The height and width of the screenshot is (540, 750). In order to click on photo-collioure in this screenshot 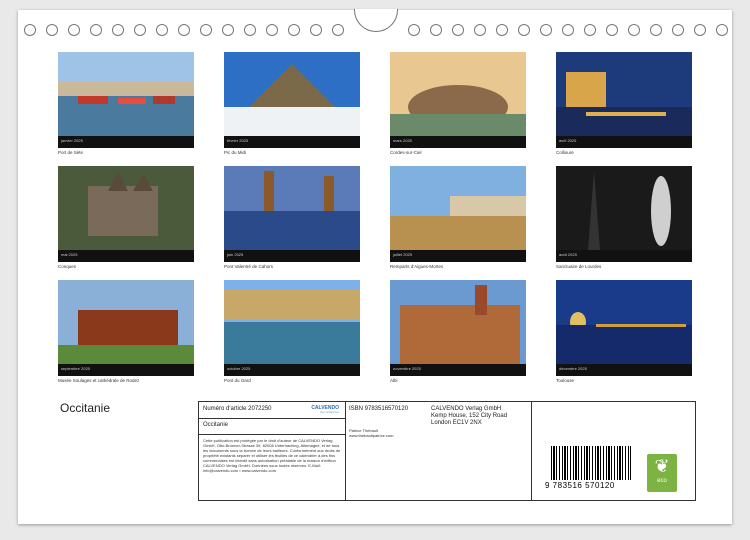, I will do `click(624, 94)`.